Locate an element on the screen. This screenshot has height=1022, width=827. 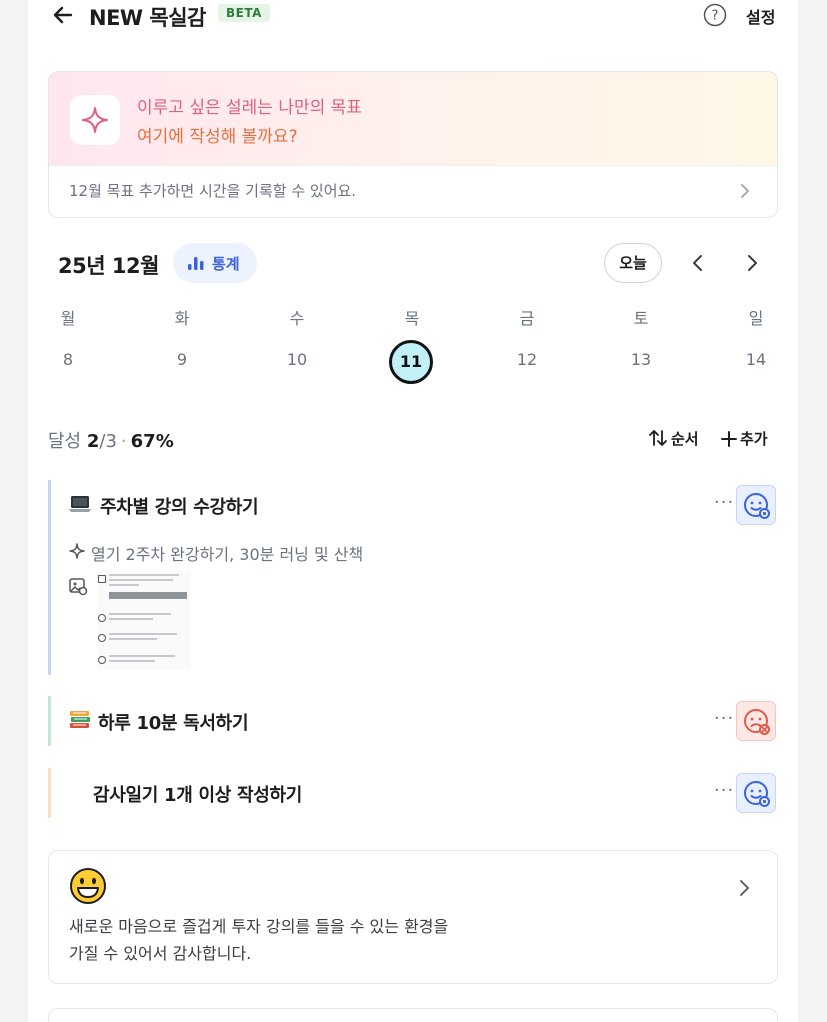
calendar-date: 14 is located at coordinates (756, 359).